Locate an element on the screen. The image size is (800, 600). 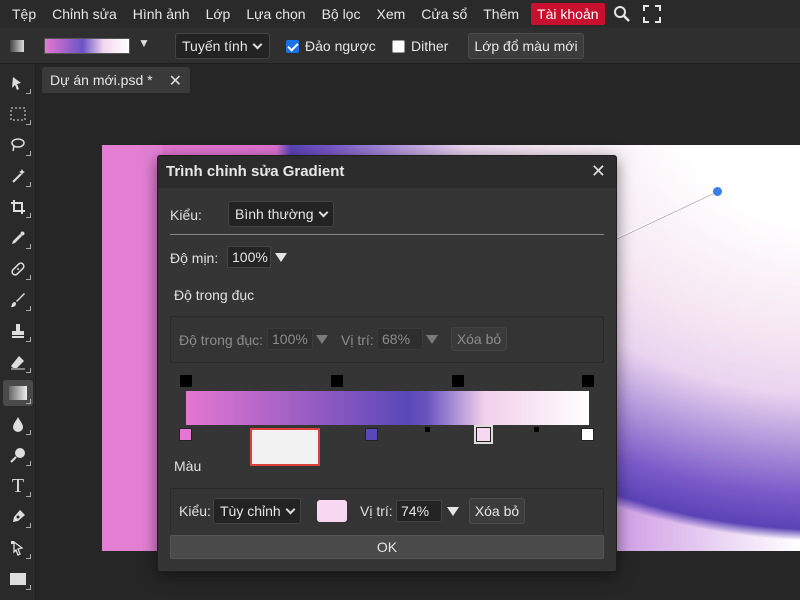
color-position-dropdown-icon is located at coordinates (453, 511).